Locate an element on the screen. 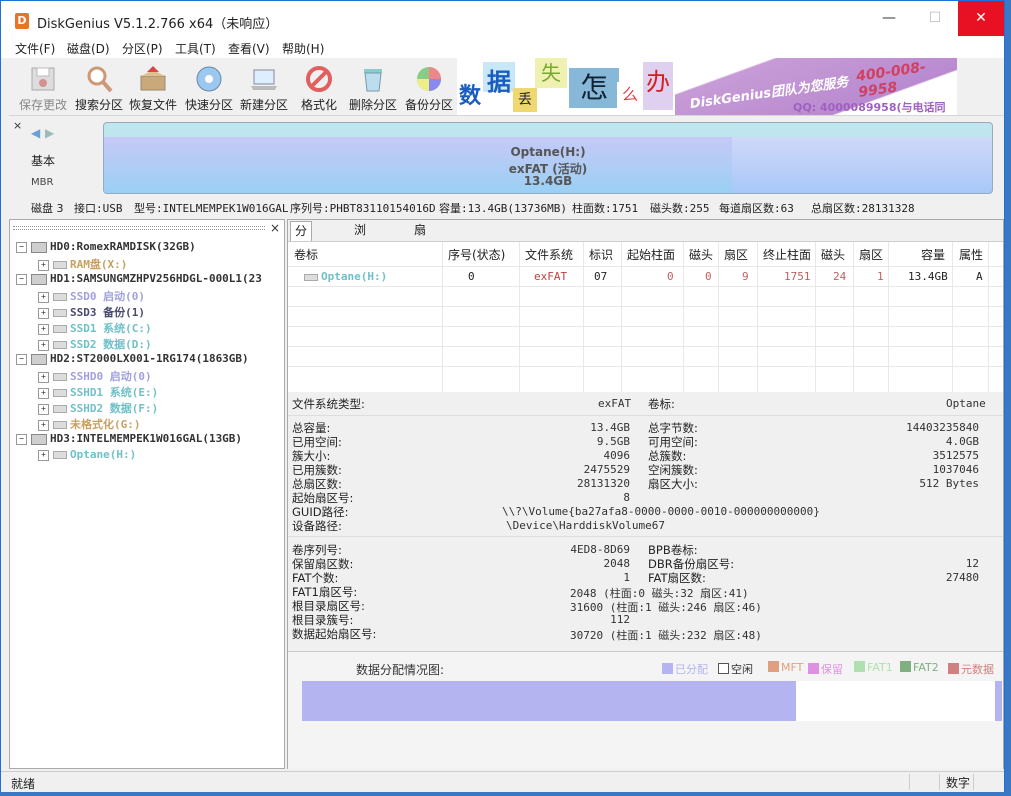  tree-partition-item: + SSD0 启动(0) is located at coordinates (91, 296).